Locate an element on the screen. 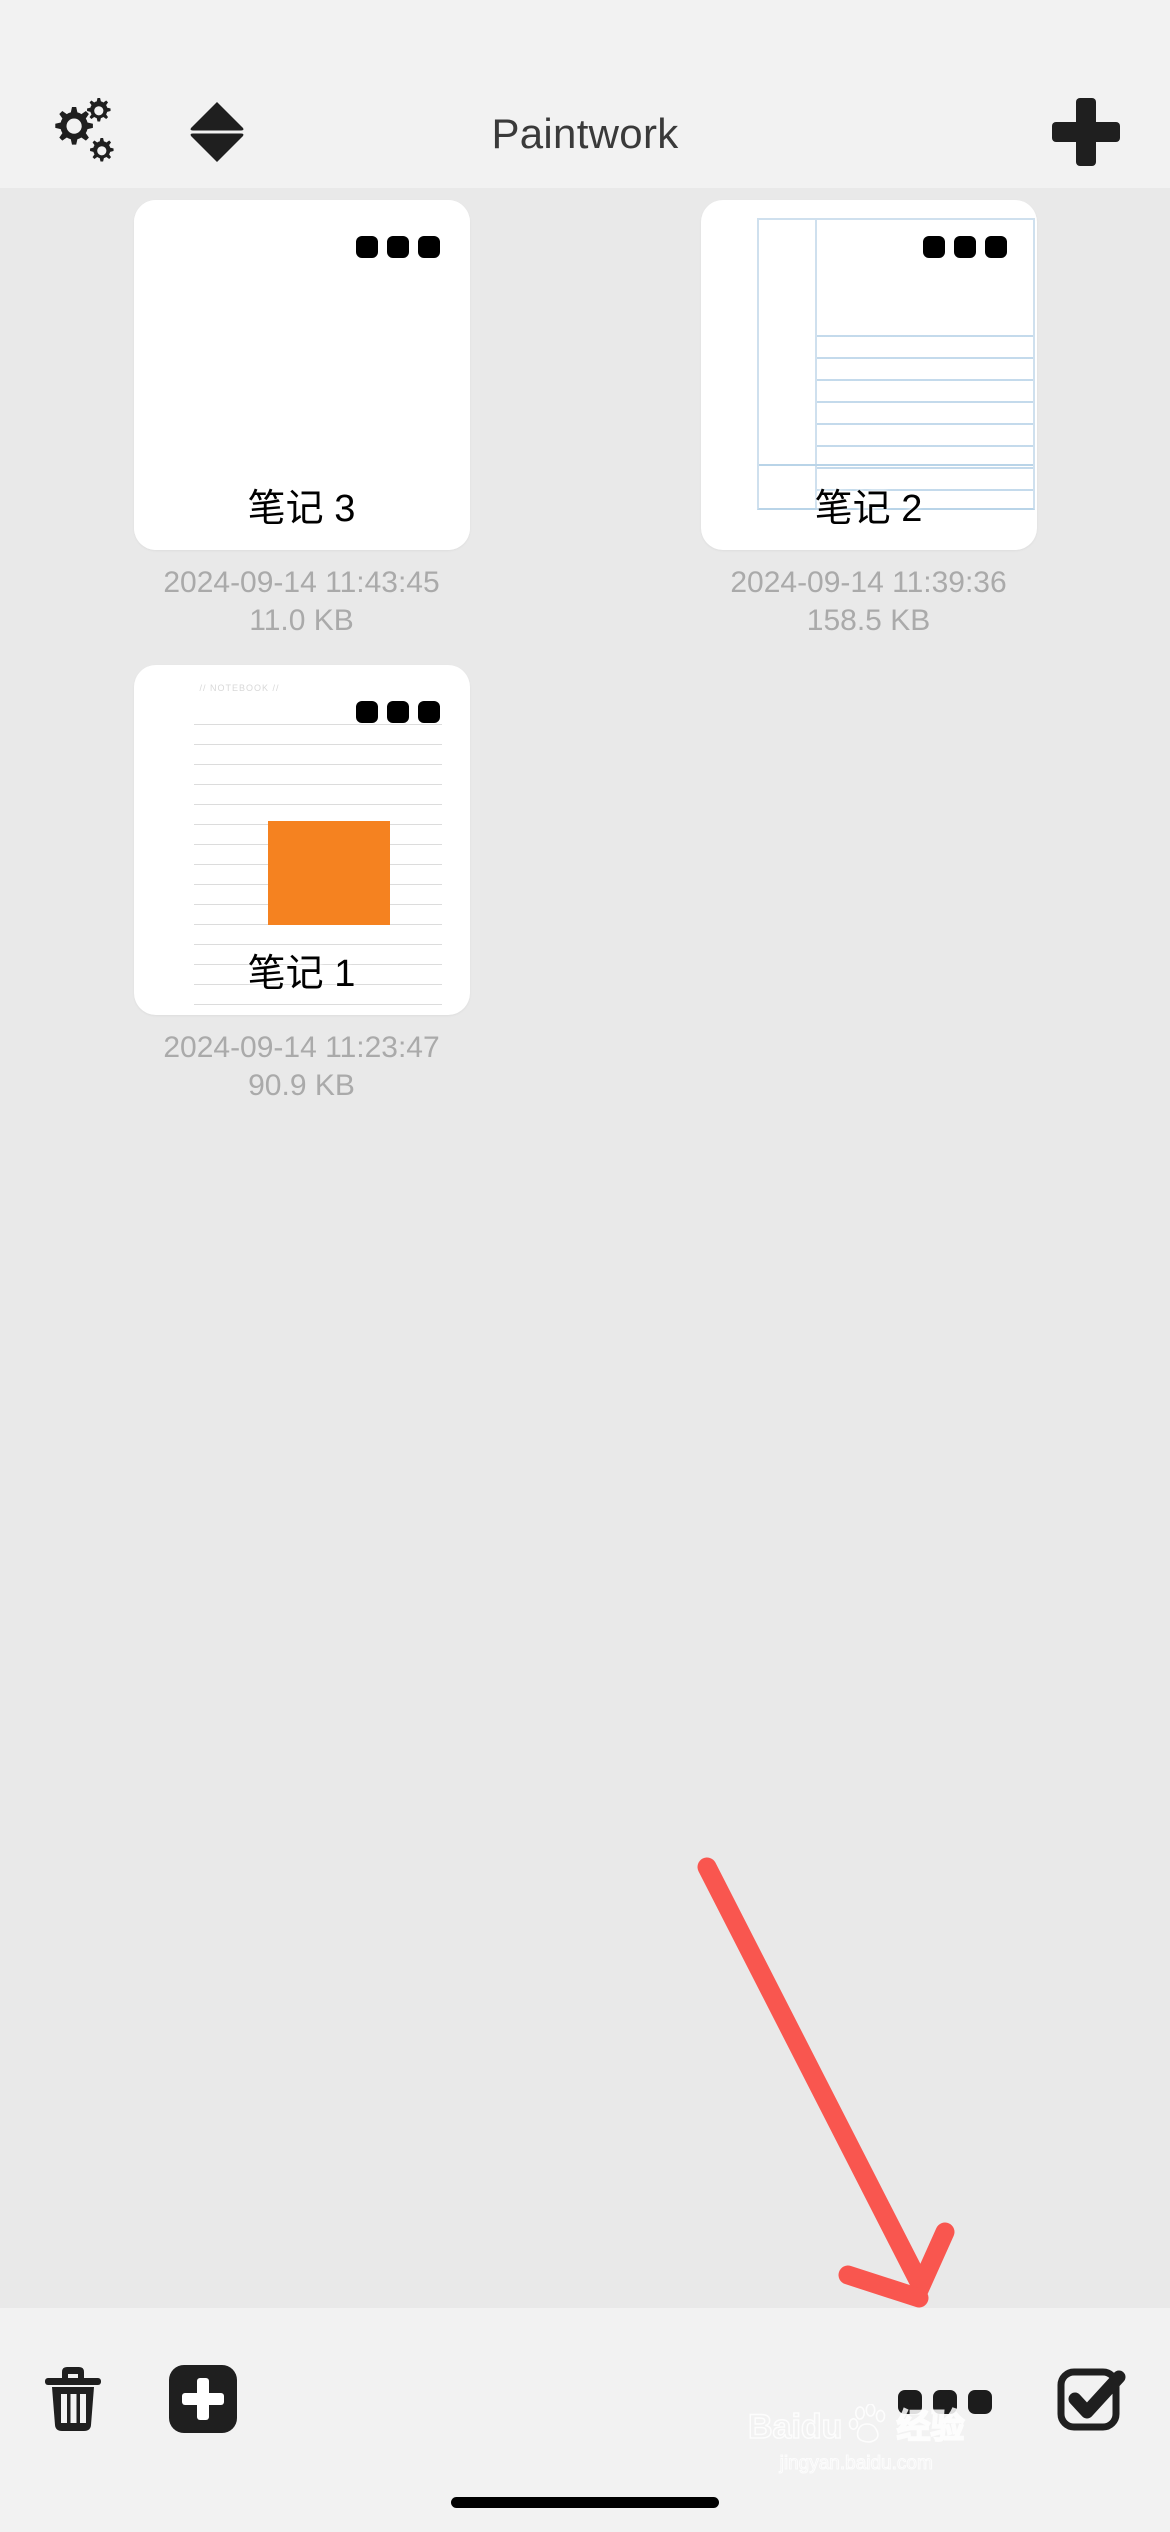 The height and width of the screenshot is (2532, 1170). gears-icon is located at coordinates (85, 134).